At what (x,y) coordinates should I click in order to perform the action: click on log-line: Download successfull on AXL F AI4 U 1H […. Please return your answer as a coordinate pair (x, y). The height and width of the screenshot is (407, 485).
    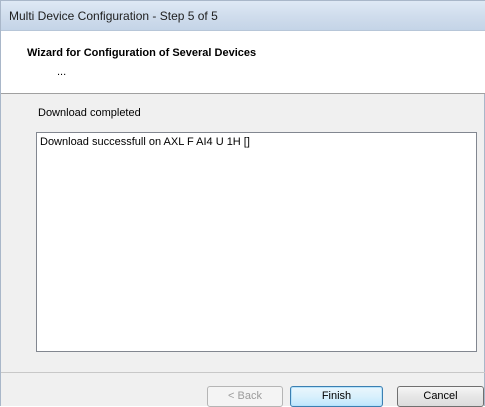
    Looking at the image, I should click on (145, 142).